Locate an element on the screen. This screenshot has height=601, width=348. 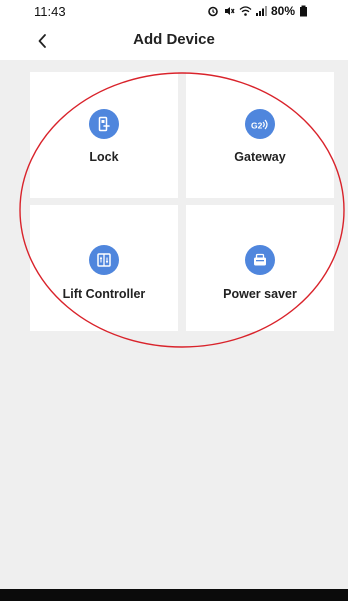
top-bar: 11:43 80% Add Device is located at coordinates (174, 30).